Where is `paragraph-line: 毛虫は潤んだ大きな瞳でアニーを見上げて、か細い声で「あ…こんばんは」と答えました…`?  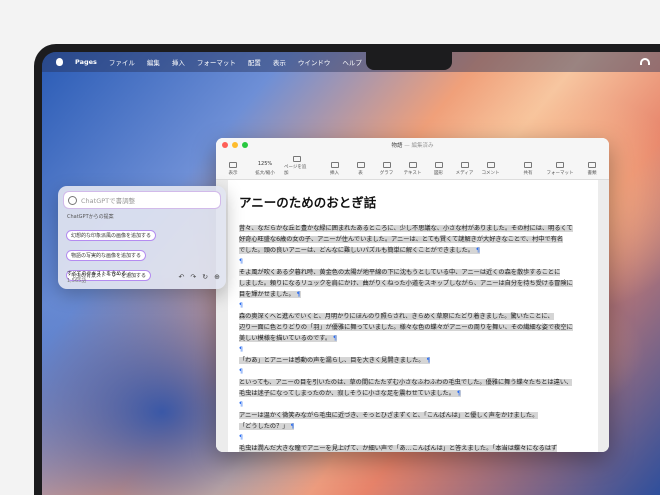
paragraph-line: 毛虫は潤んだ大きな瞳でアニーを見上げて、か細い声で「あ…こんばんは」と答えました… is located at coordinates (413, 447).